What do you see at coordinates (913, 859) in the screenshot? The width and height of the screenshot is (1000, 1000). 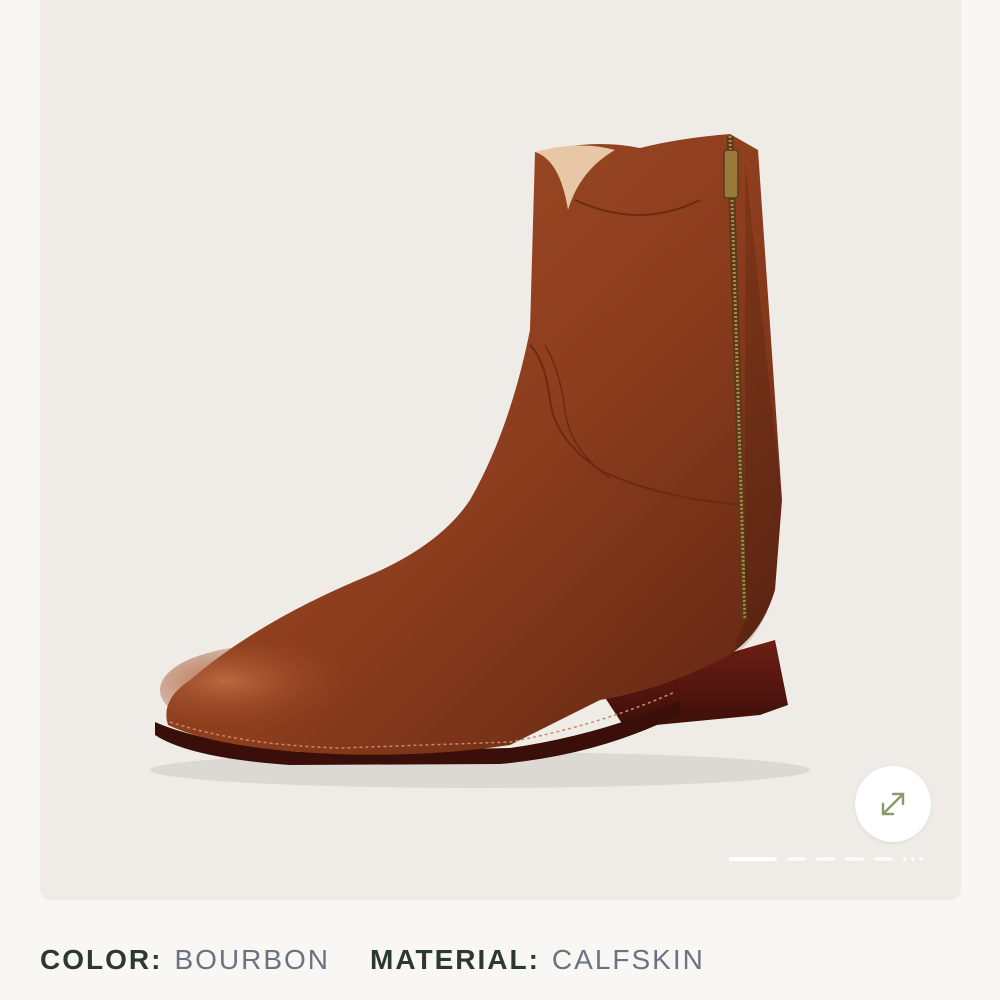 I see `pagination-more-indicator` at bounding box center [913, 859].